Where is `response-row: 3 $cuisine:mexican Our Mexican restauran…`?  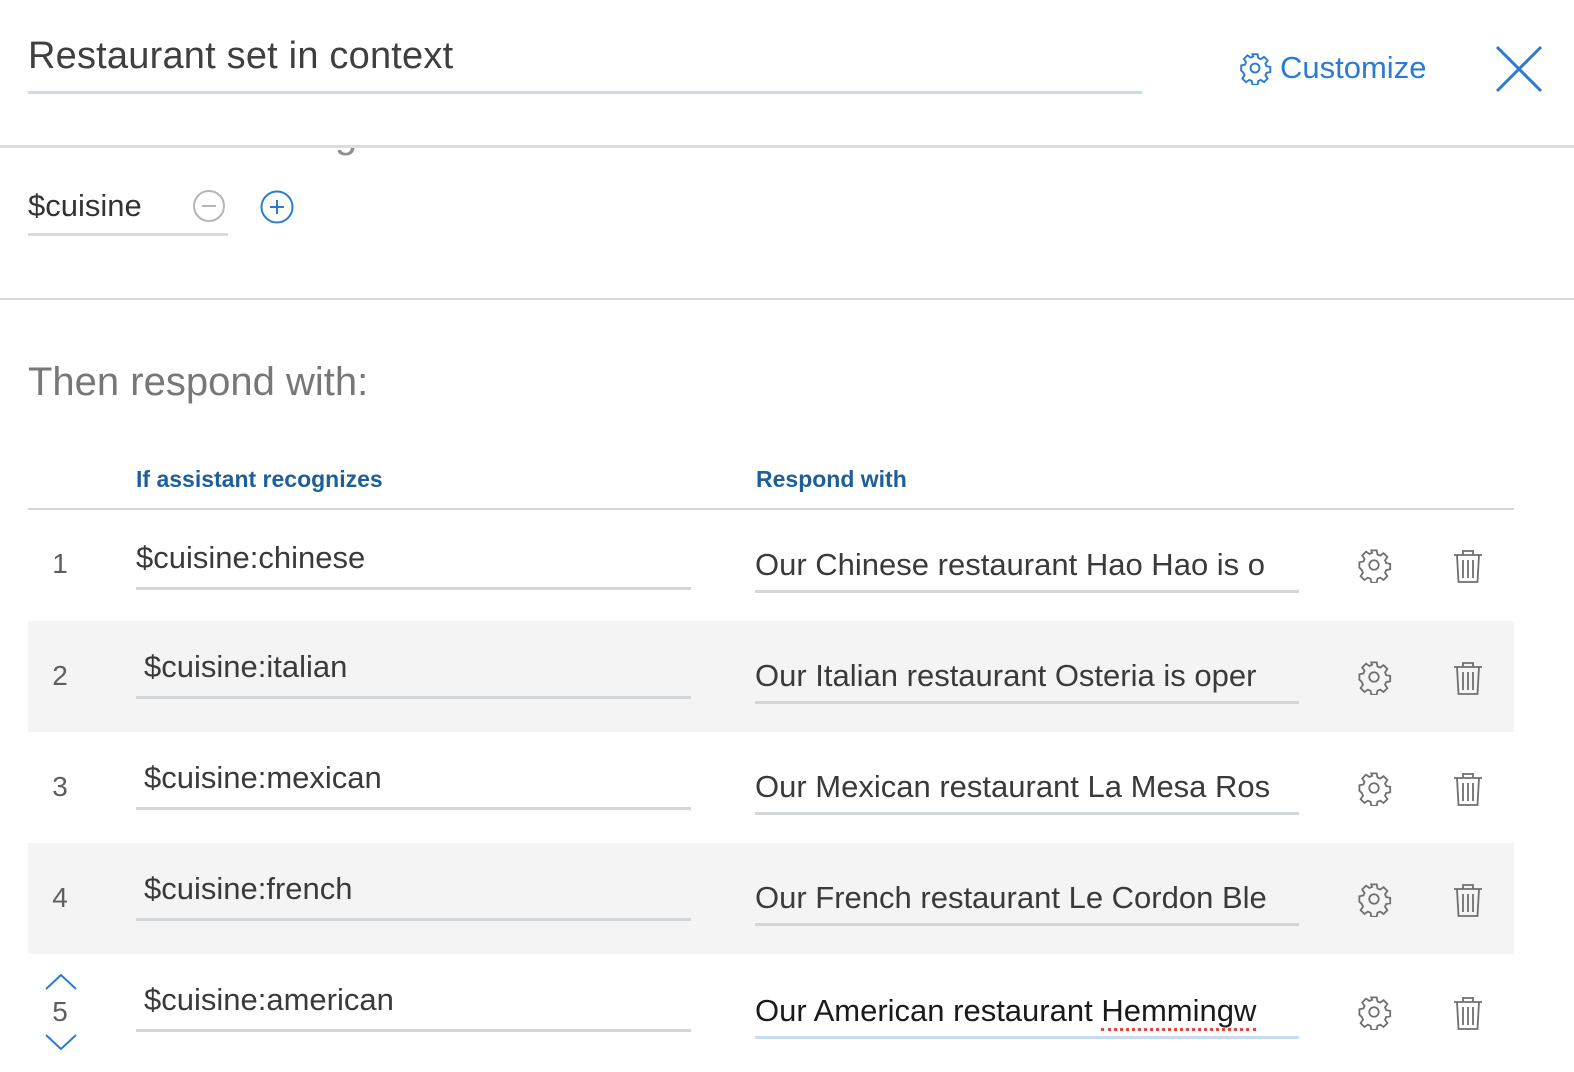 response-row: 3 $cuisine:mexican Our Mexican restauran… is located at coordinates (771, 787).